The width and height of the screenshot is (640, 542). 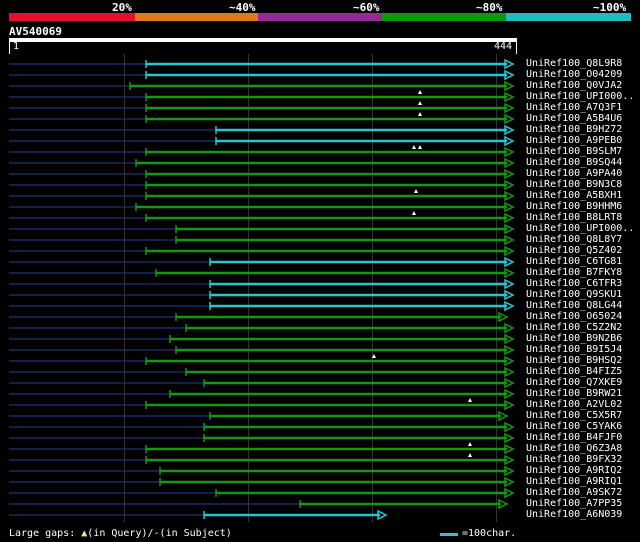 I want to click on hit-link: UniRef100_B9HSQ2, so click(x=574, y=360).